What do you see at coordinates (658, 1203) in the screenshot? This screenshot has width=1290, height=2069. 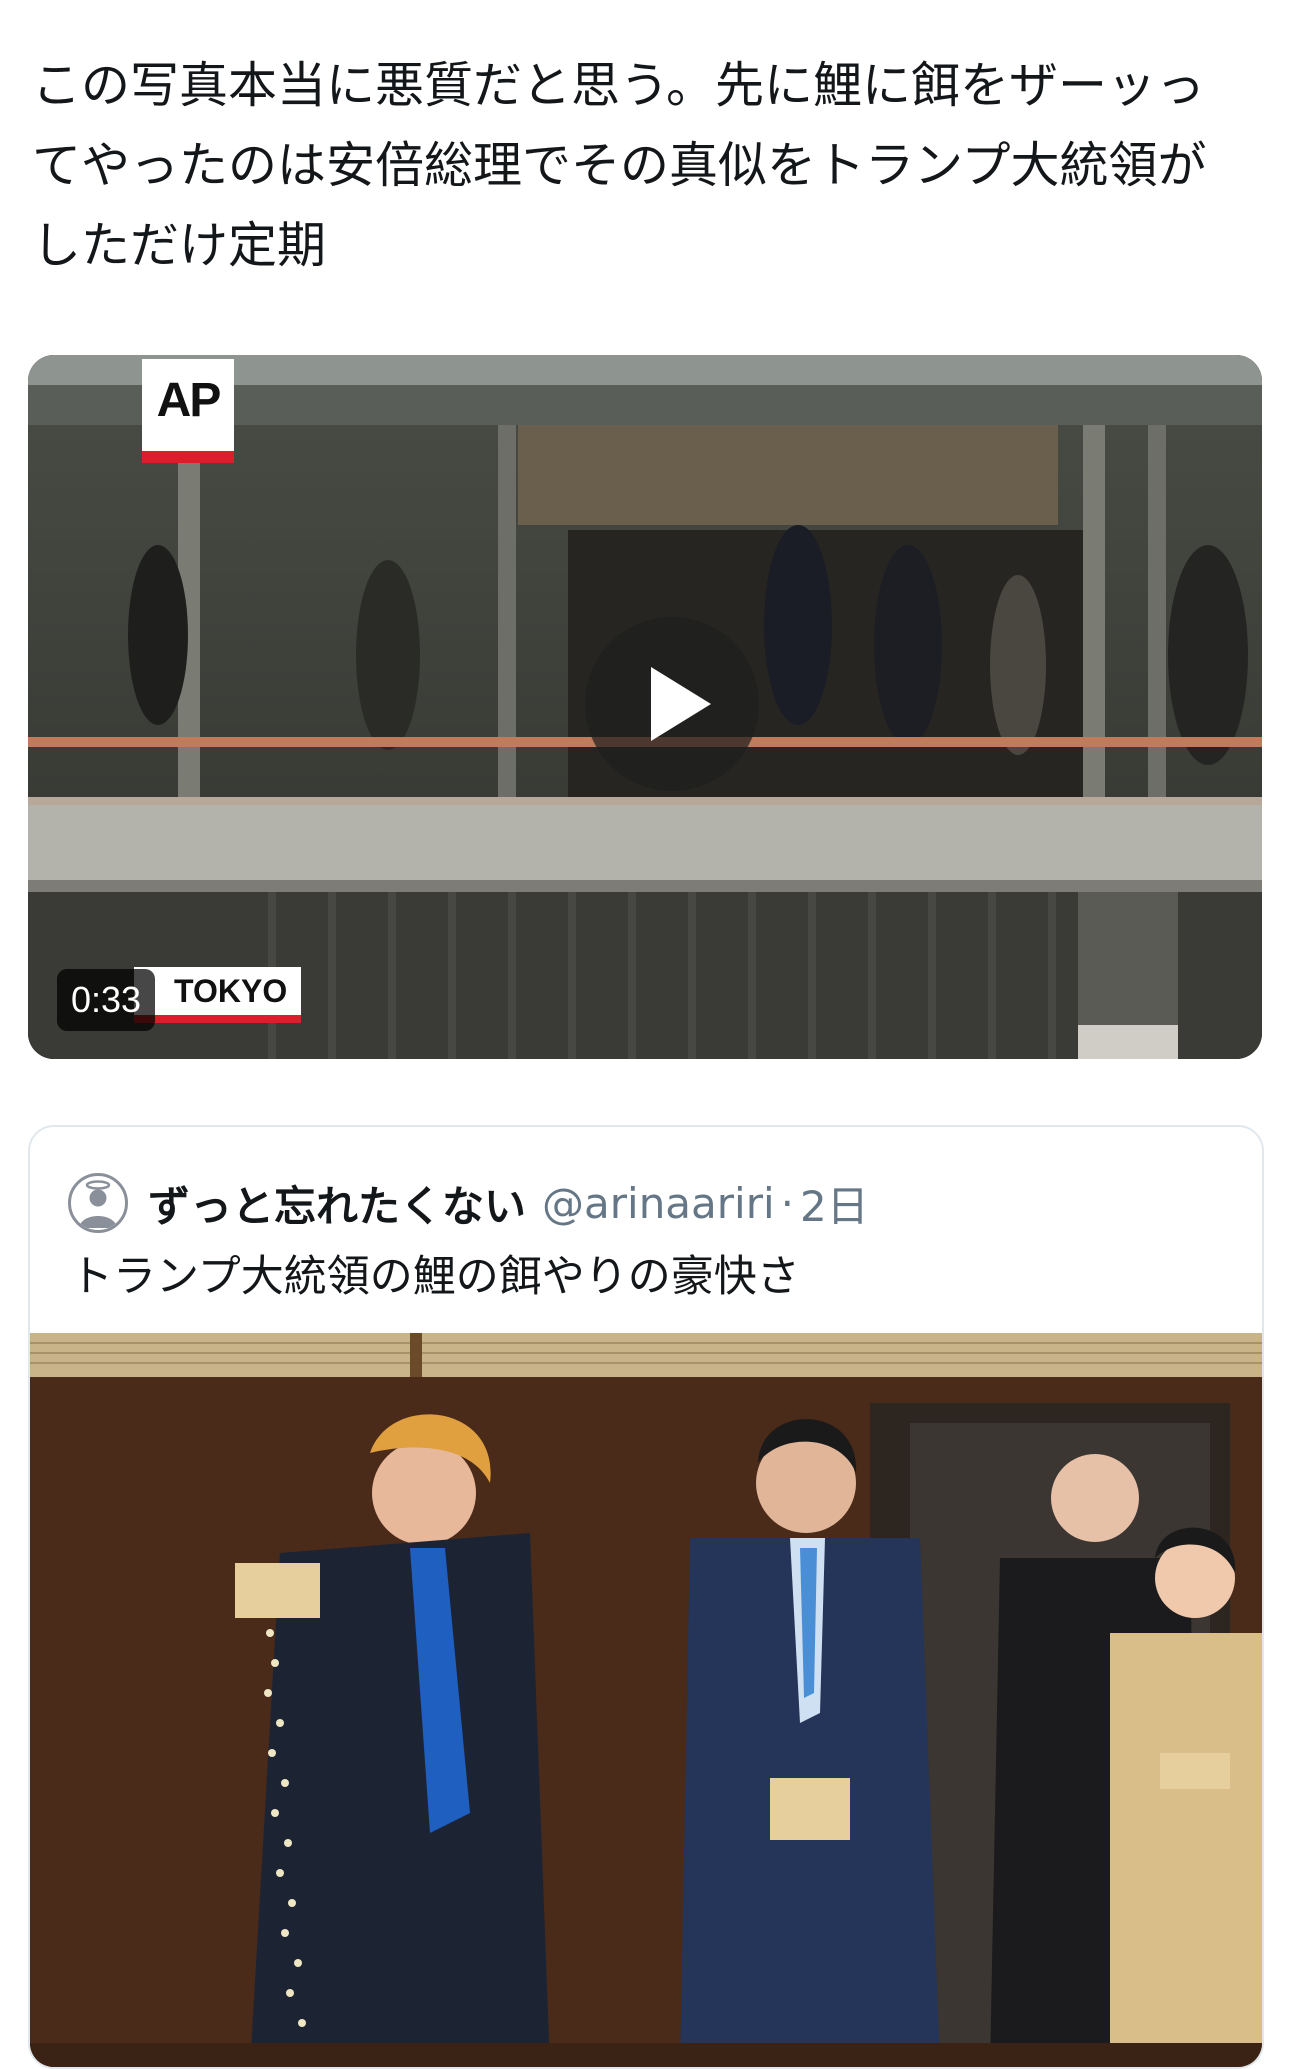 I see `quoted-author-handle: @arinaariri` at bounding box center [658, 1203].